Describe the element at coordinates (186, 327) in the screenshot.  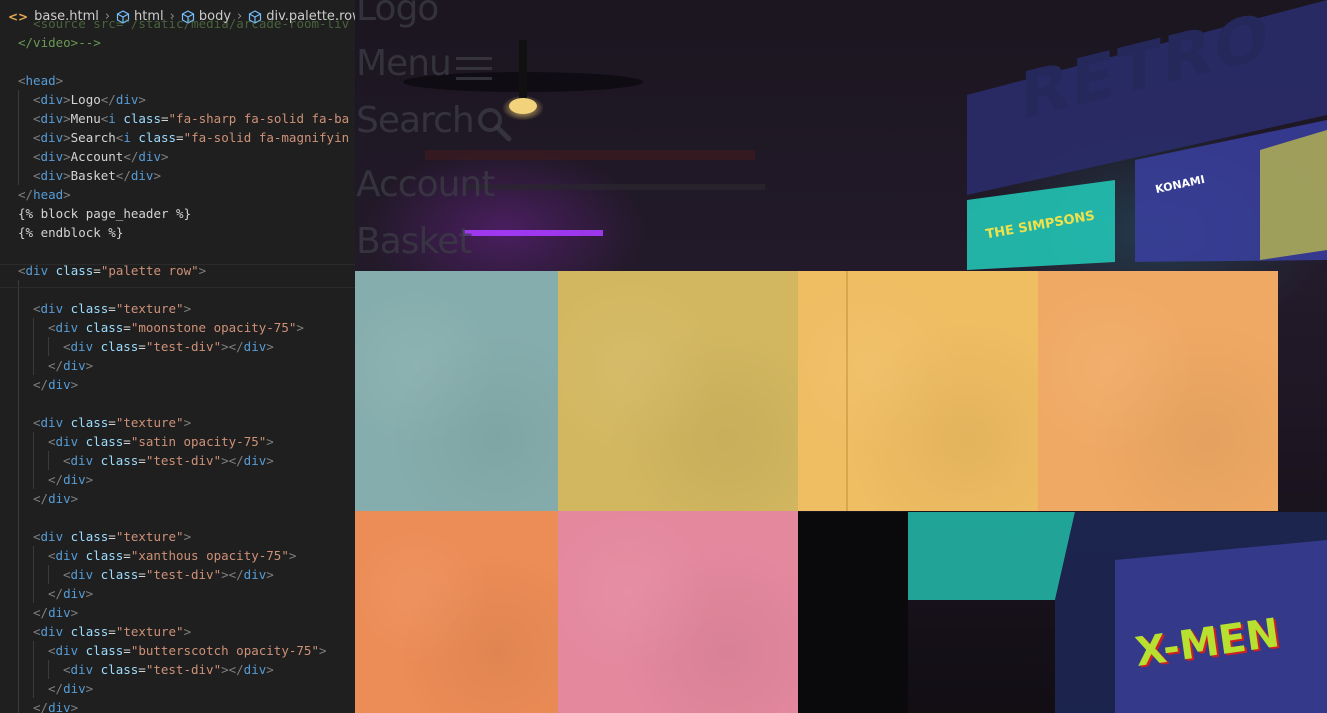
I see `code-line: <div class="moonstone opacity-75">` at that location.